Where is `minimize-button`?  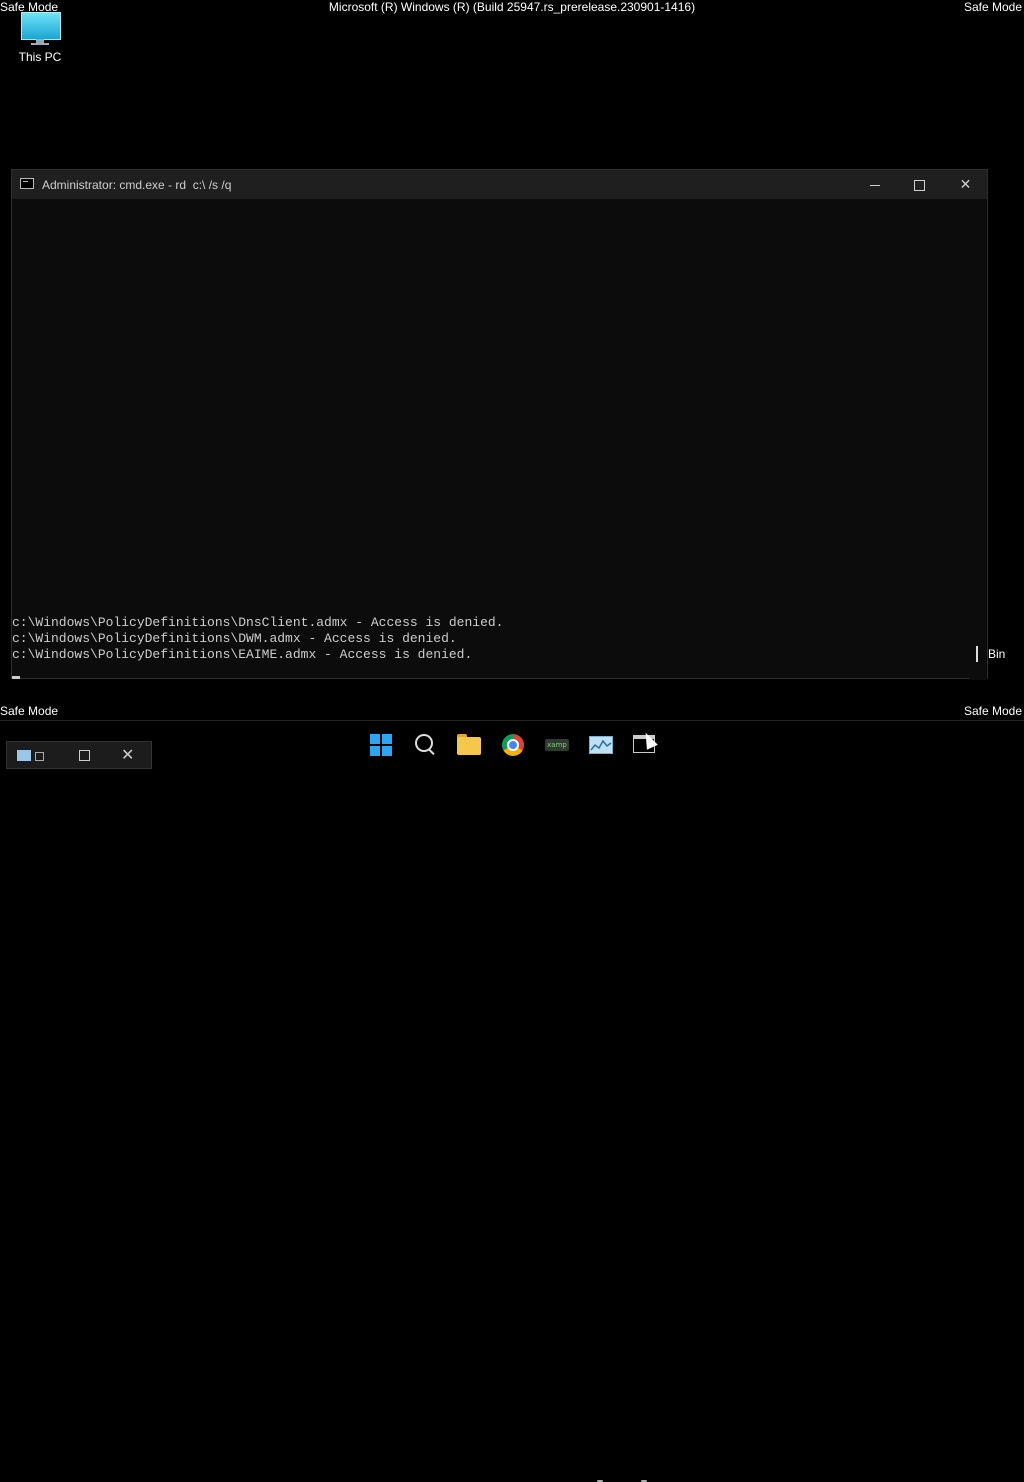
minimize-button is located at coordinates (874, 184).